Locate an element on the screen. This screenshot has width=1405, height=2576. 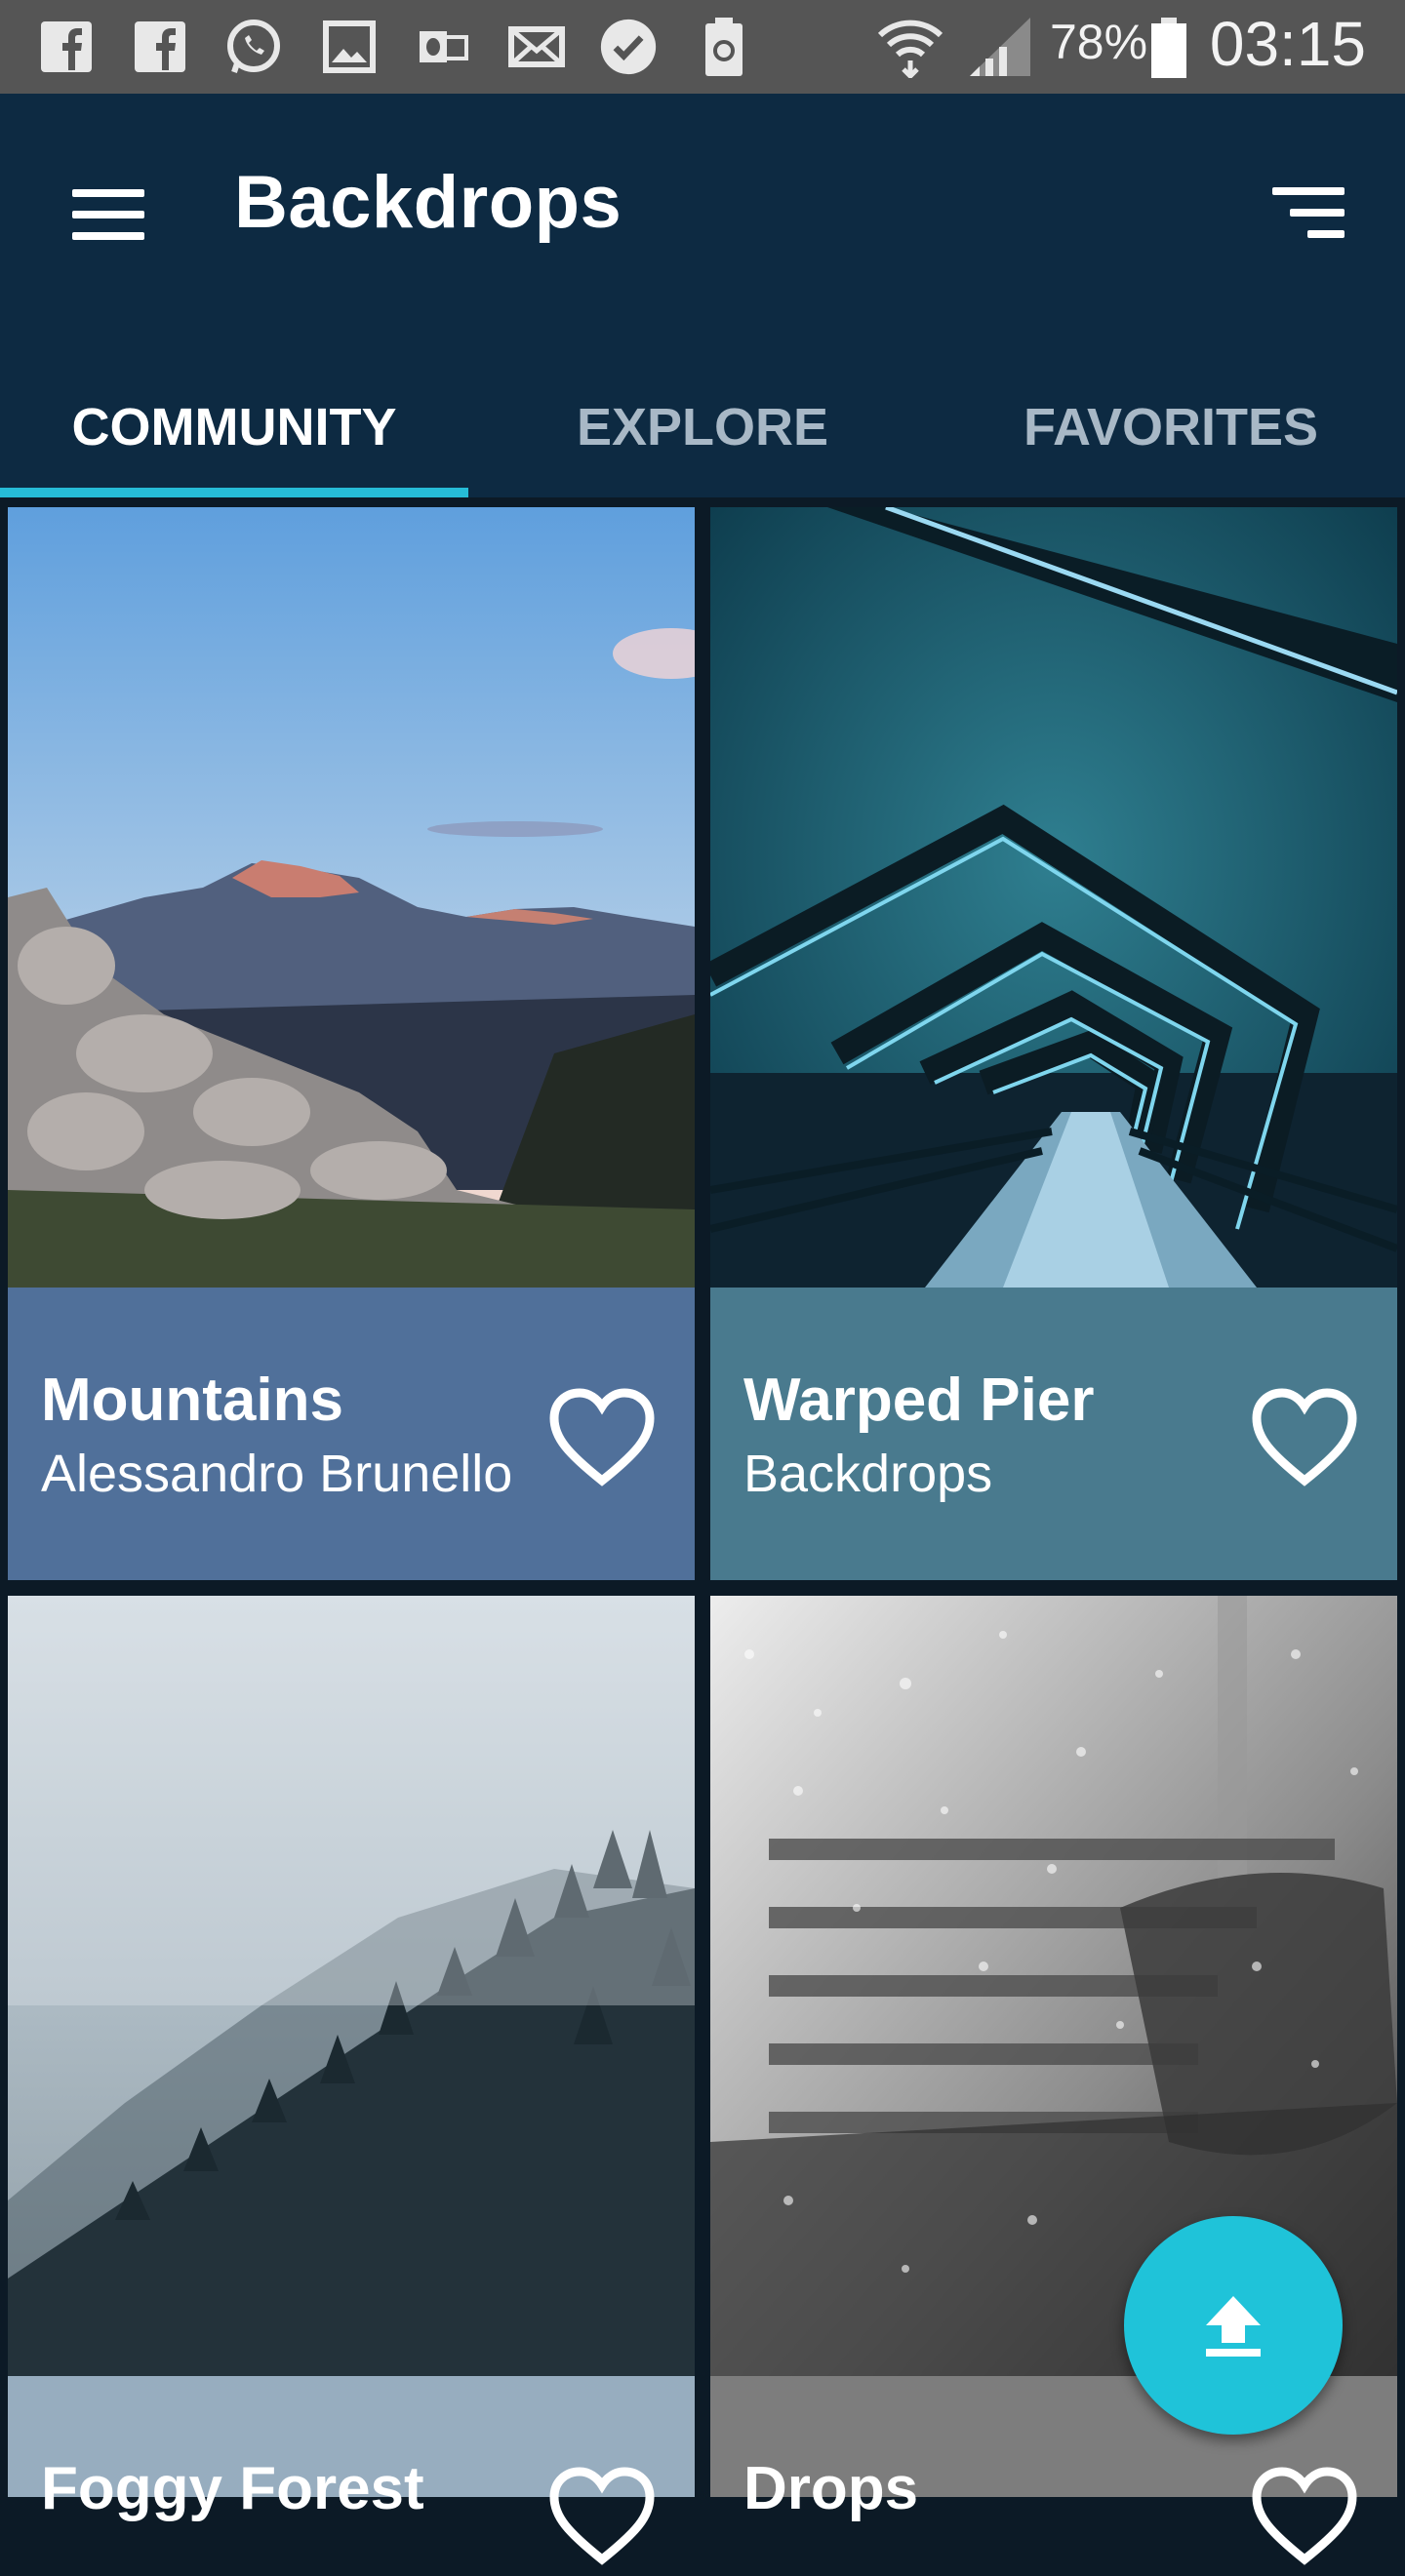
wallpaper-author: Backdrops is located at coordinates (868, 1474).